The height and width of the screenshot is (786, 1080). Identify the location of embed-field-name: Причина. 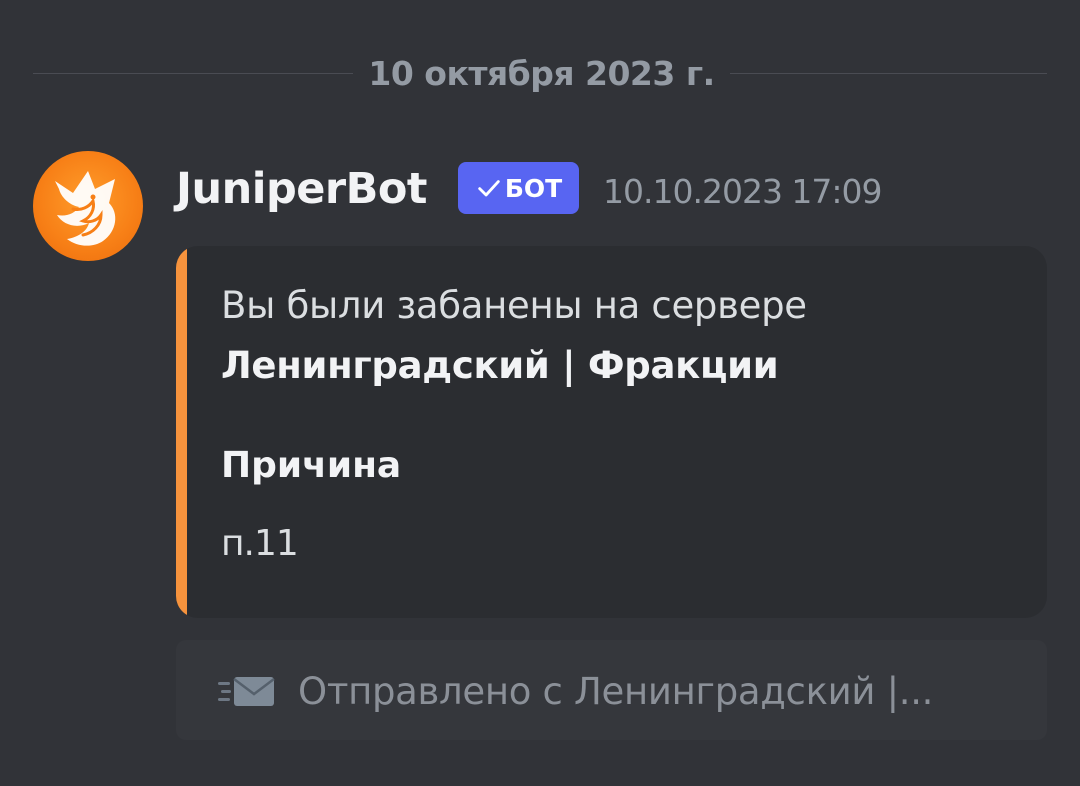
(311, 465).